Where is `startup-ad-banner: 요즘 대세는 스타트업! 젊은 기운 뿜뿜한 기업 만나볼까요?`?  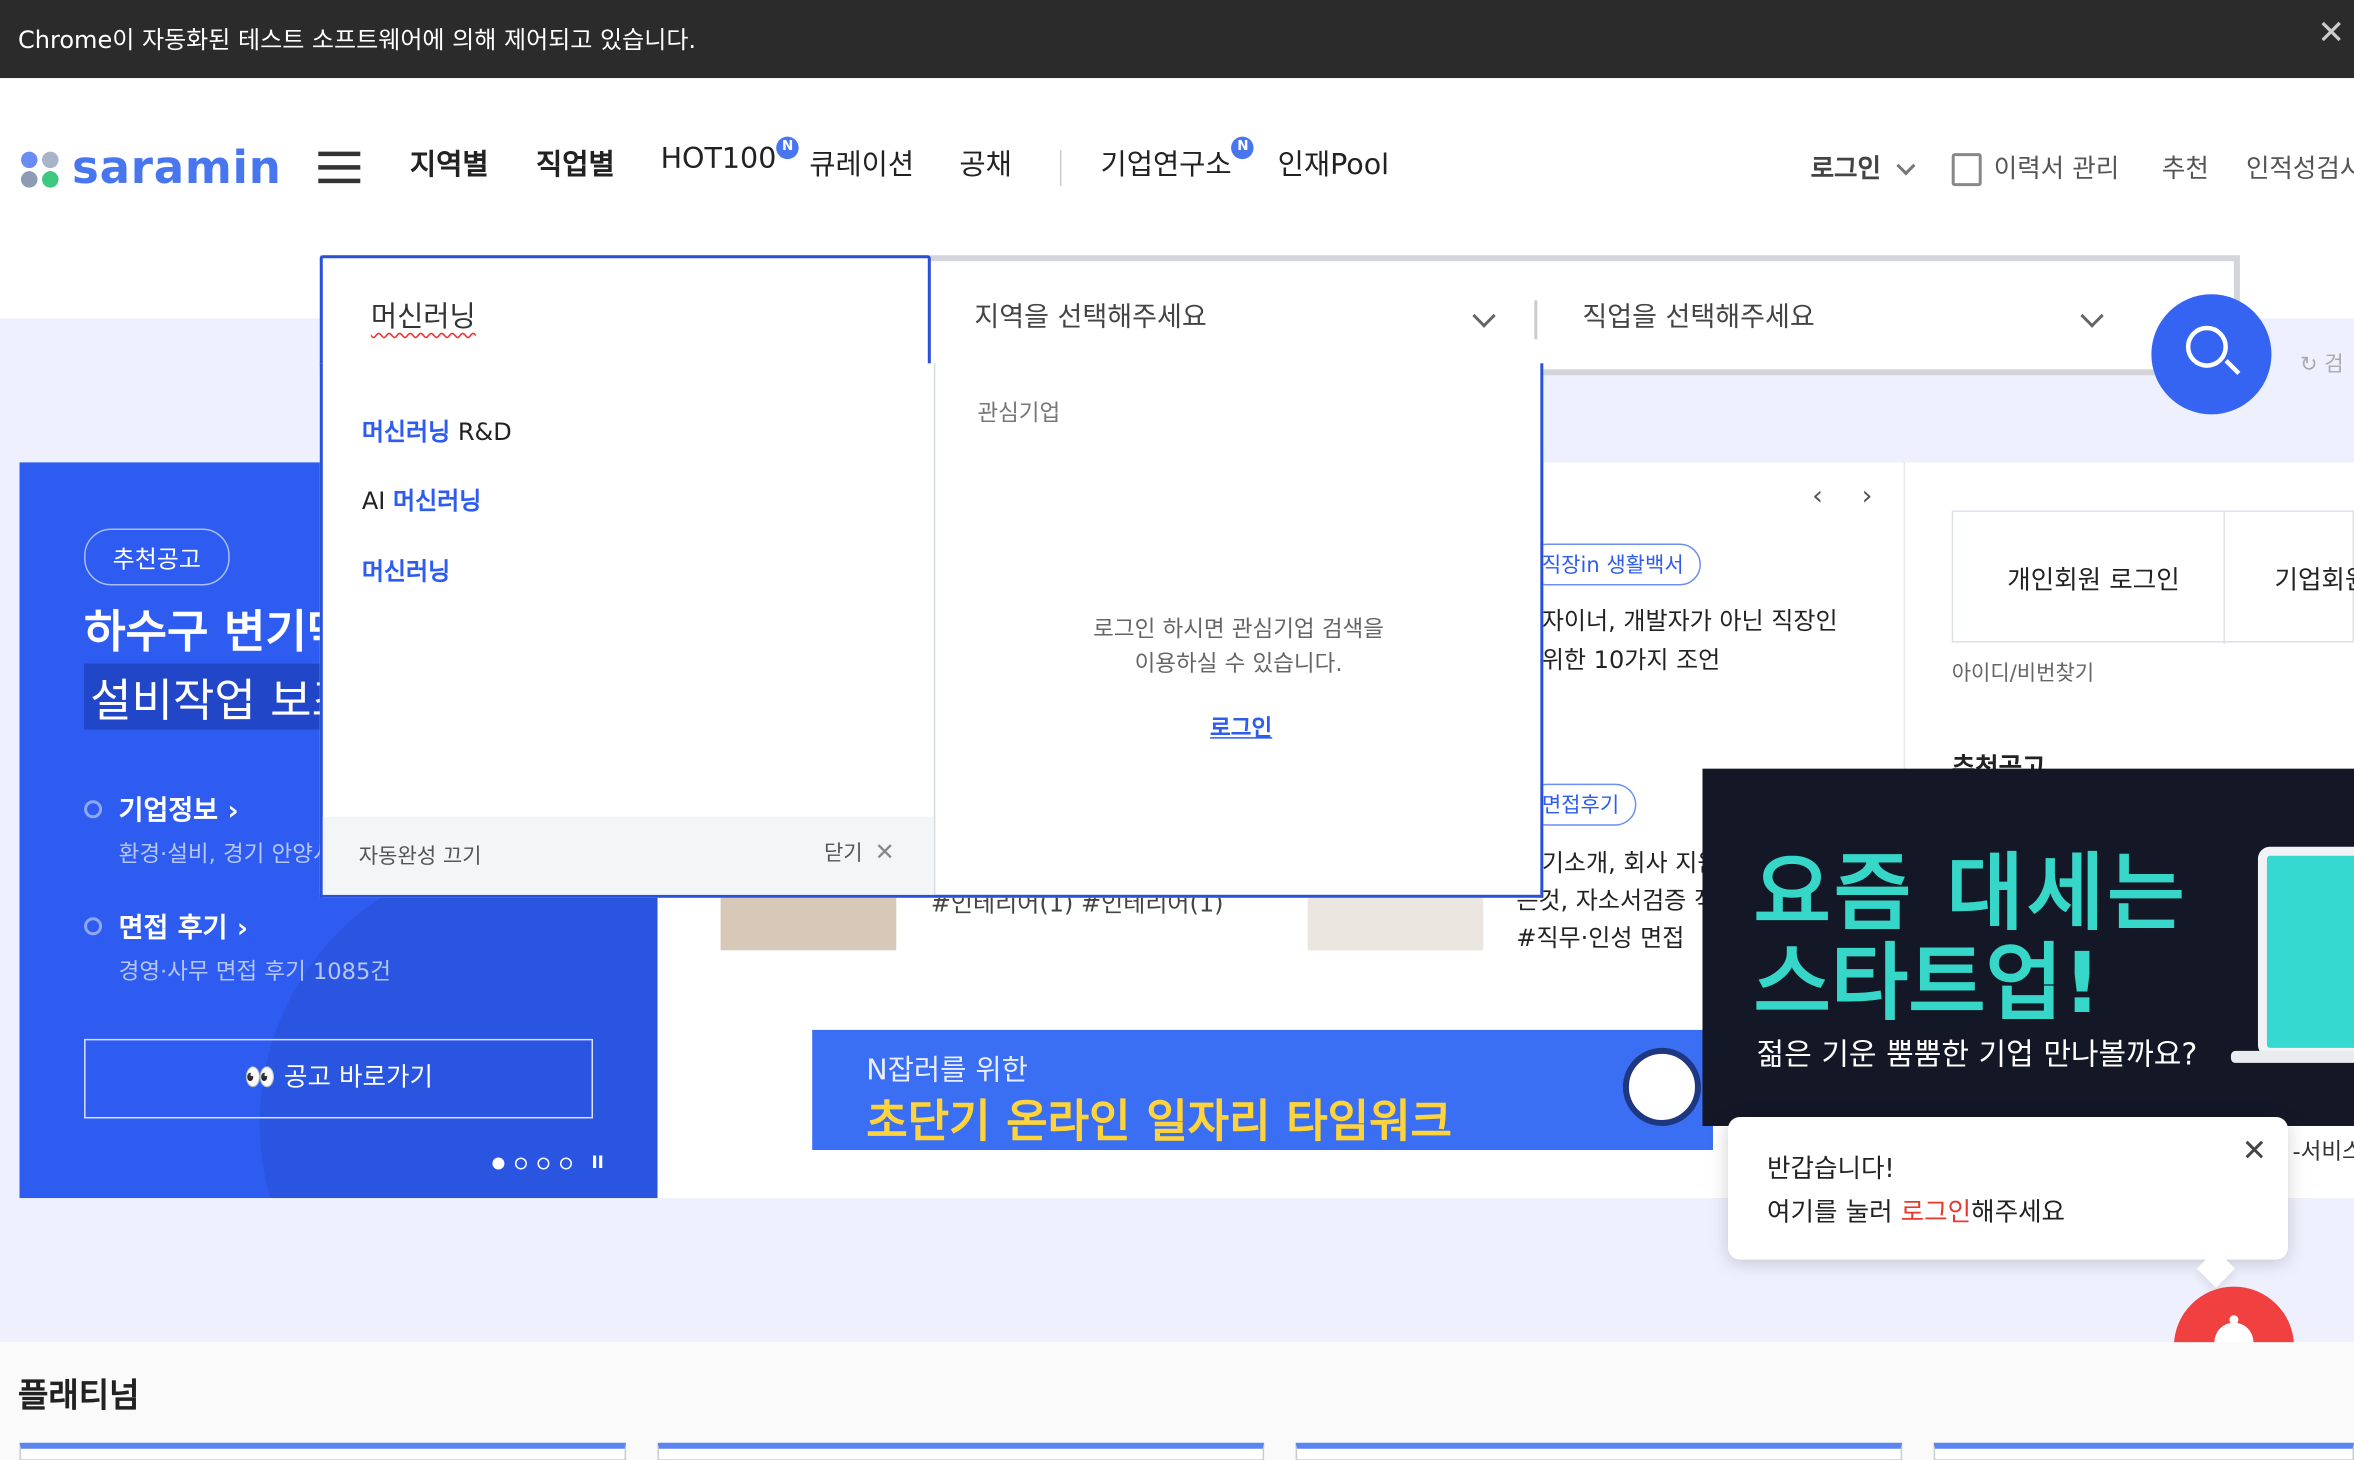 startup-ad-banner: 요즘 대세는 스타트업! 젊은 기운 뿜뿜한 기업 만나볼까요? is located at coordinates (2028, 947).